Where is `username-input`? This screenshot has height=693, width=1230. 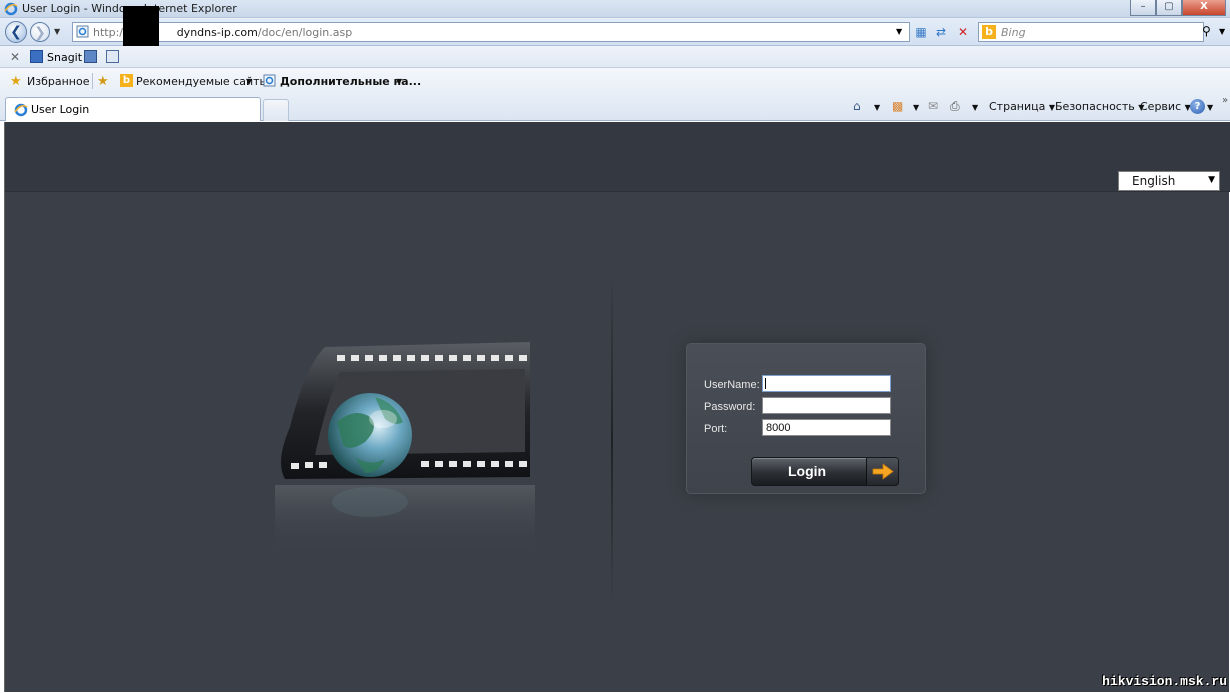 username-input is located at coordinates (826, 383).